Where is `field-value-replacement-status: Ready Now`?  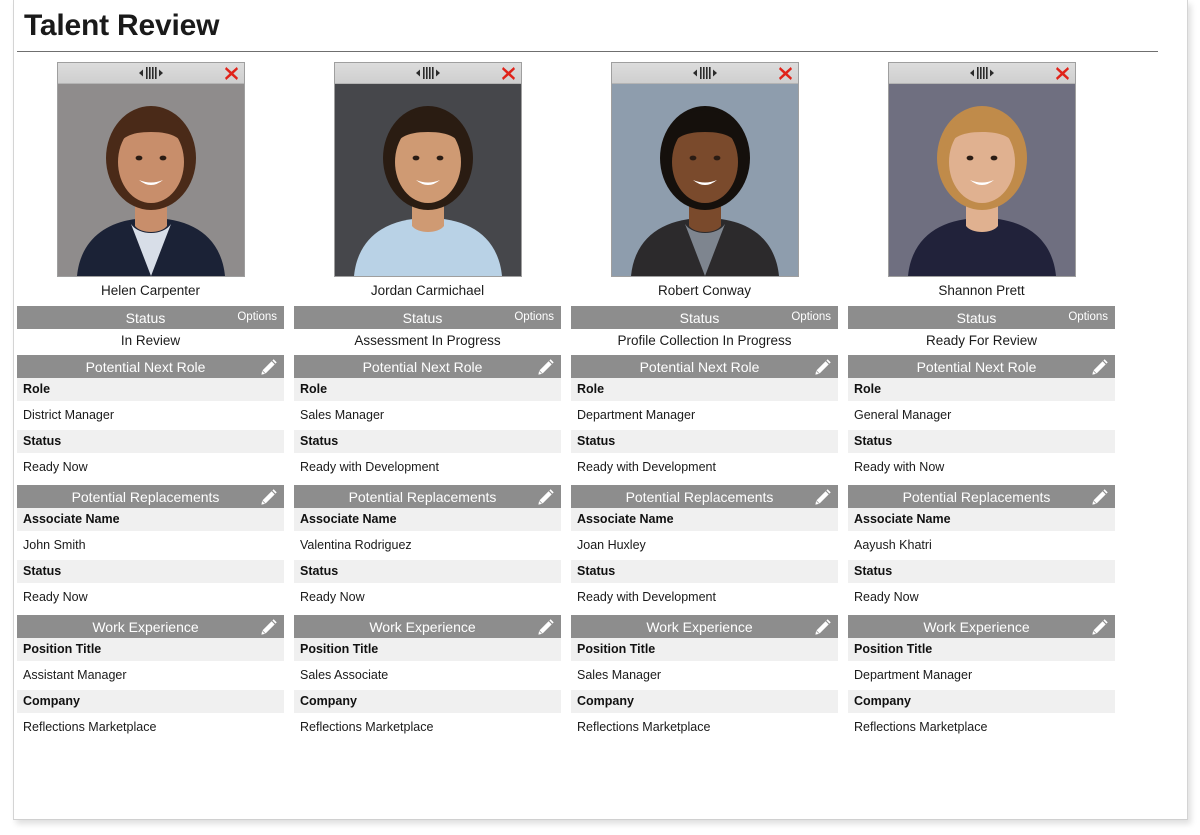
field-value-replacement-status: Ready Now is located at coordinates (427, 597).